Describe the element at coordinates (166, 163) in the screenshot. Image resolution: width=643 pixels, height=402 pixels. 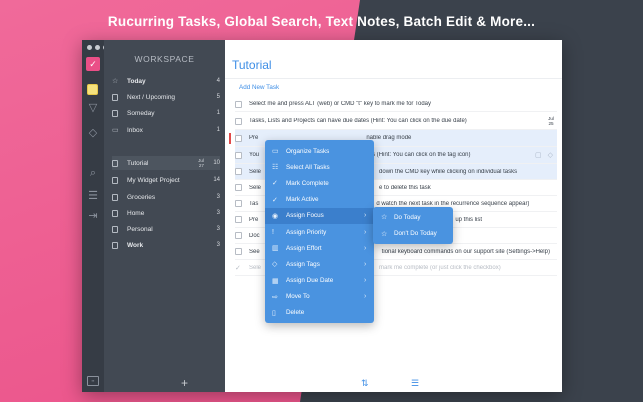
I see `sidebar-item-tutorial: Tutorial Jul 27 10` at that location.